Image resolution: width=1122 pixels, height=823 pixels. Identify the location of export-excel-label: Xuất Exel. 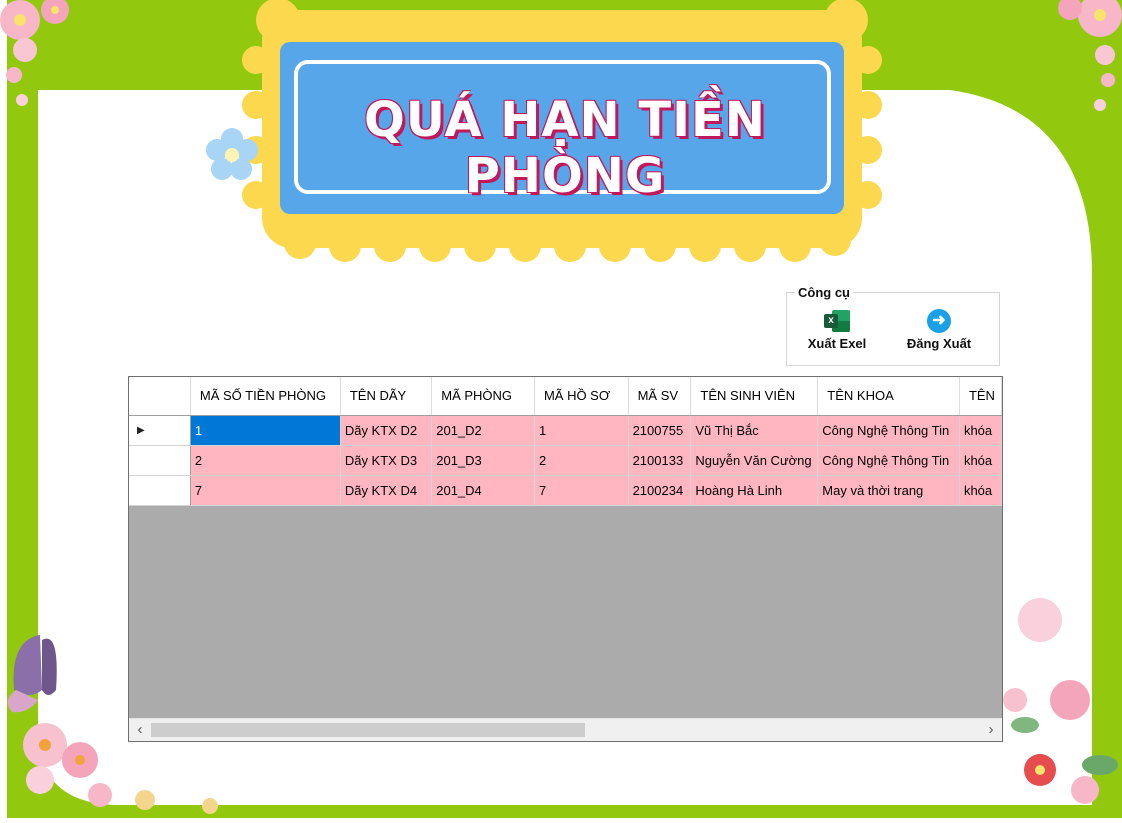
(837, 343).